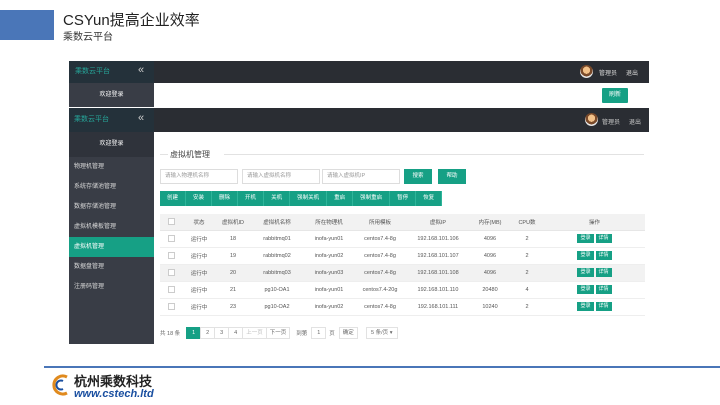 The width and height of the screenshot is (720, 405). Describe the element at coordinates (111, 187) in the screenshot. I see `sidebar-item-system-pool: 系统存储池管理` at that location.